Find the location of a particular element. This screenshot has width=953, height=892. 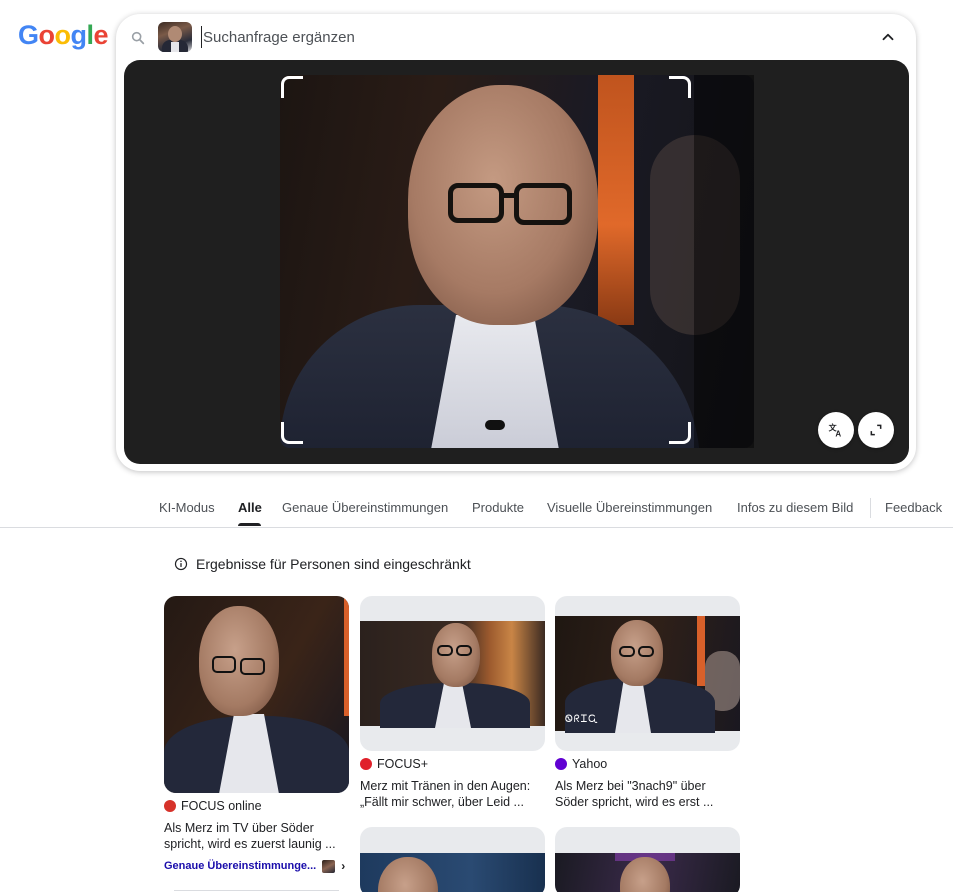

result-source: Yahoo is located at coordinates (590, 764).